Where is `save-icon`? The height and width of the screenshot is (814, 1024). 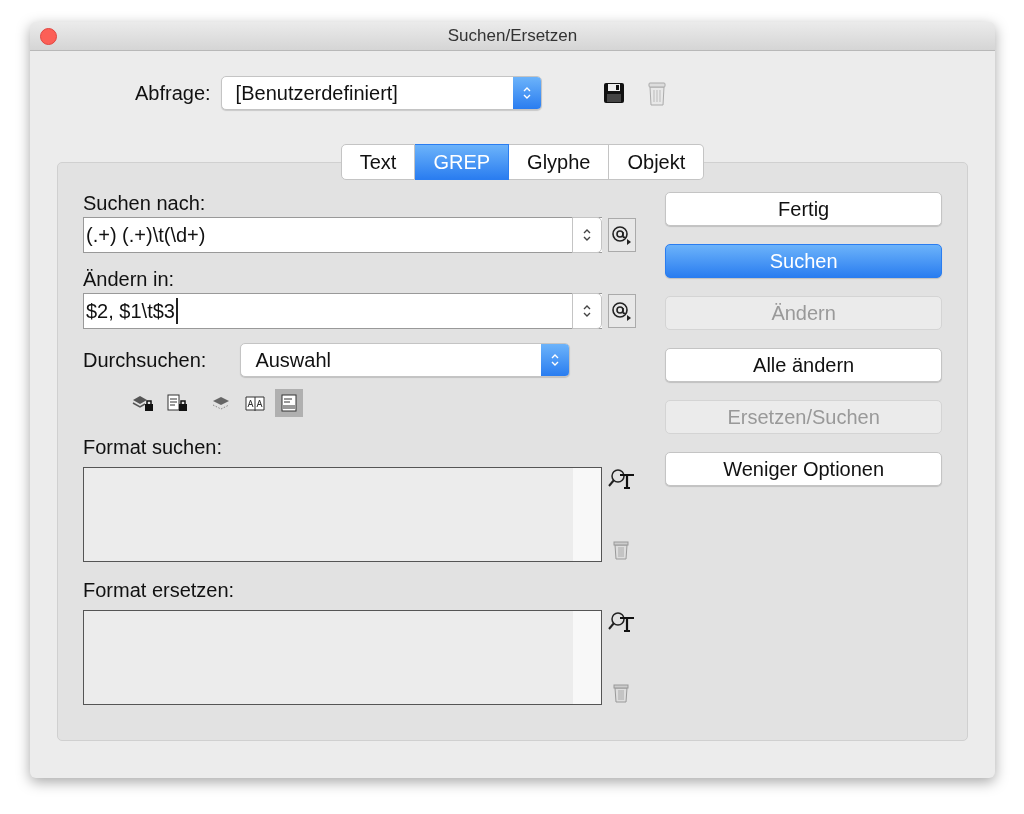 save-icon is located at coordinates (613, 93).